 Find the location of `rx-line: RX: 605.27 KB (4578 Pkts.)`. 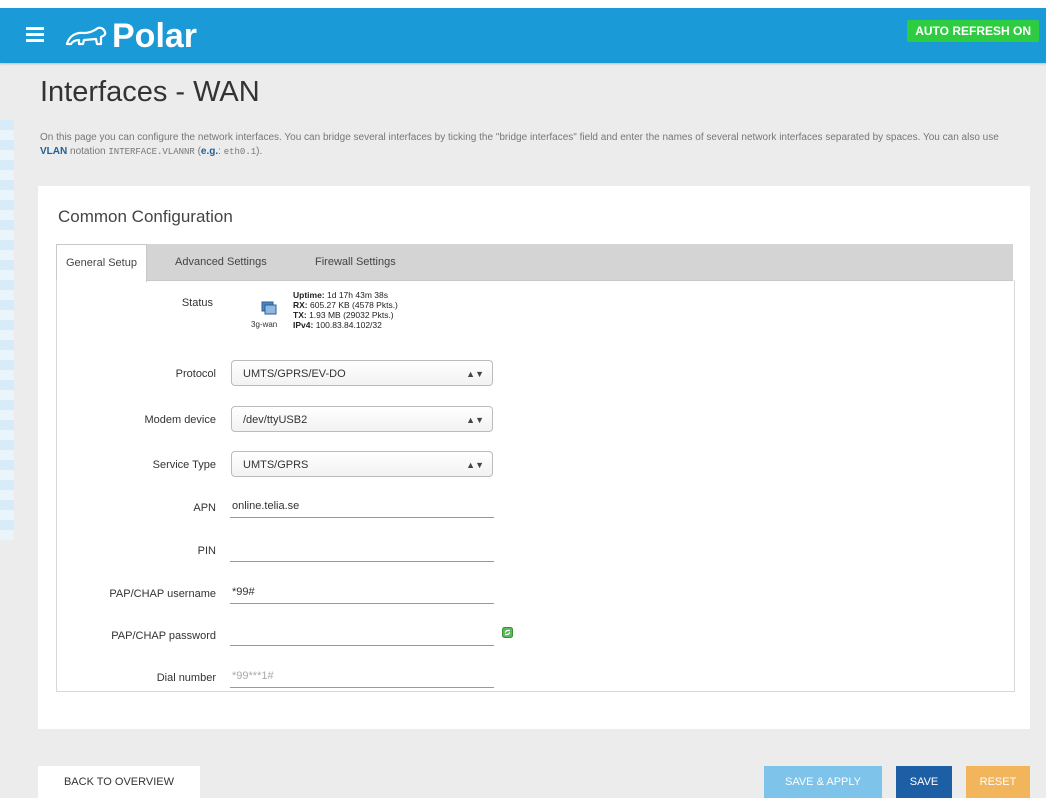

rx-line: RX: 605.27 KB (4578 Pkts.) is located at coordinates (345, 305).